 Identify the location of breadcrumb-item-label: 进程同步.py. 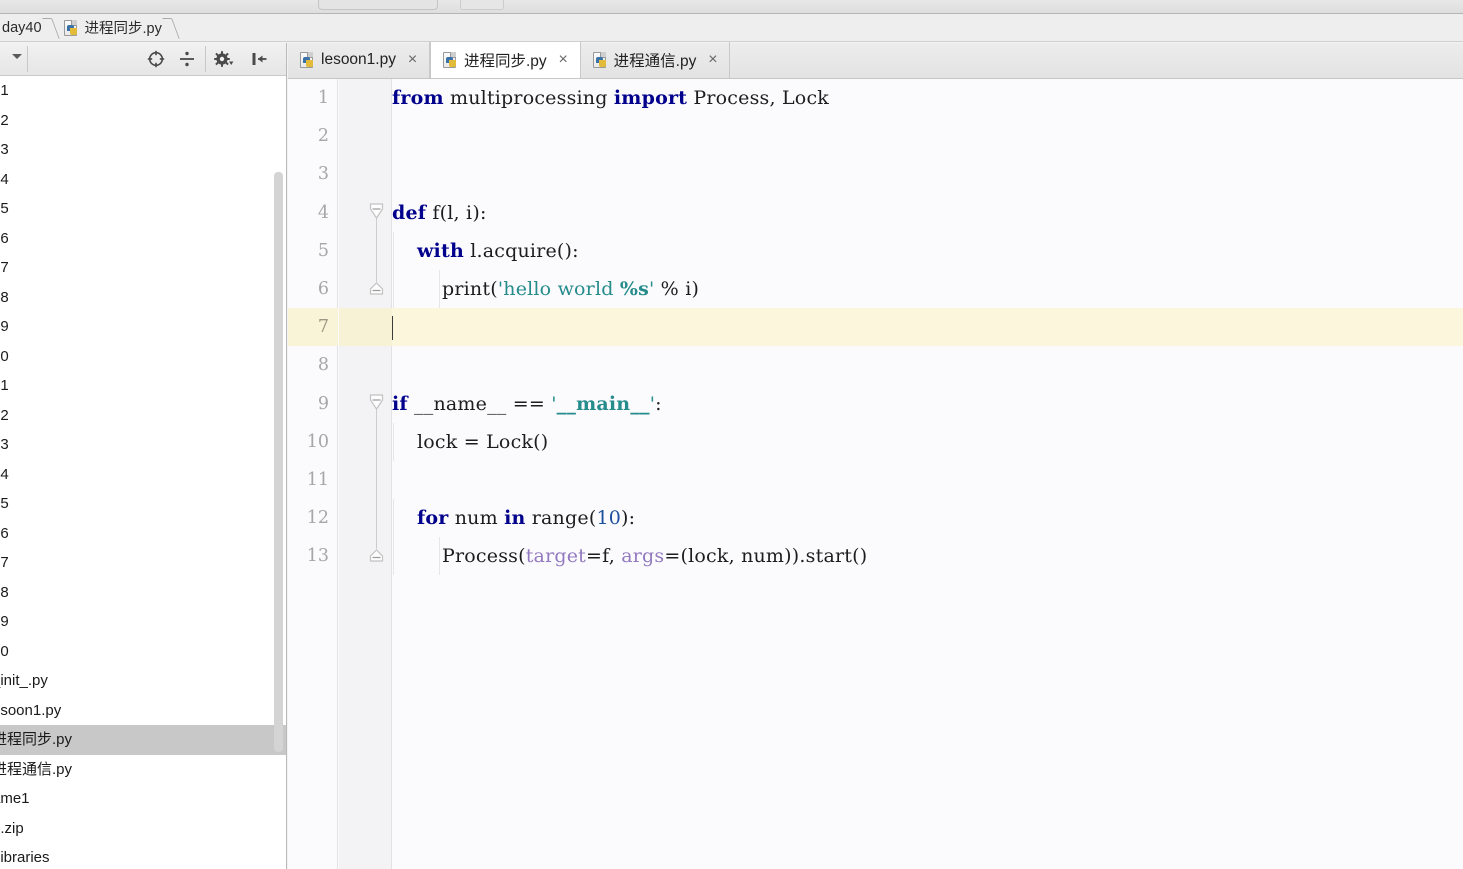
(123, 29).